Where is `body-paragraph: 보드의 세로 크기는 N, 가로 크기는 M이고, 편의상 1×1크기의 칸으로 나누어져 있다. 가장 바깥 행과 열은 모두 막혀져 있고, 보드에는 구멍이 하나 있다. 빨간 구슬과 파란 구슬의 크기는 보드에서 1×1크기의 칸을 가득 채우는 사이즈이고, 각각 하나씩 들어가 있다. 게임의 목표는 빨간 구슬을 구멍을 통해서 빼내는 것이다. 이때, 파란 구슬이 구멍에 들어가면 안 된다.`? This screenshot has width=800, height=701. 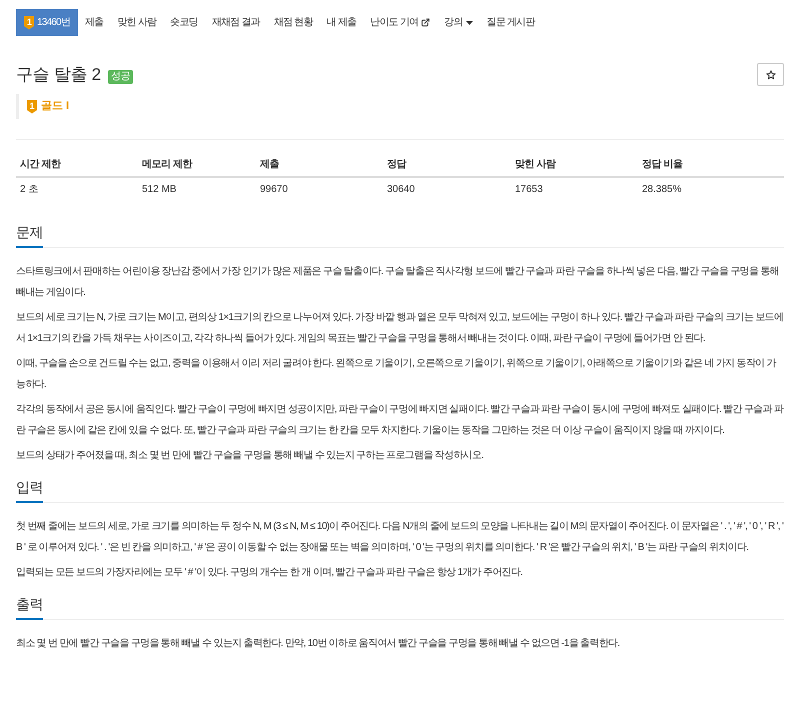 body-paragraph: 보드의 세로 크기는 N, 가로 크기는 M이고, 편의상 1×1크기의 칸으로 나누어져 있다. 가장 바깥 행과 열은 모두 막혀져 있고, 보드에는 구멍이 하나 있다. 빨간 구슬과 파란 구슬의 크기는 보드에서 1×1크기의 칸을 가득 채우는 사이즈이고, 각각 하나씩 들어가 있다. 게임의 목표는 빨간 구슬을 구멍을 통해서 빼내는 것이다. 이때, 파란 구슬이 구멍에 들어가면 안 된다. is located at coordinates (400, 328).